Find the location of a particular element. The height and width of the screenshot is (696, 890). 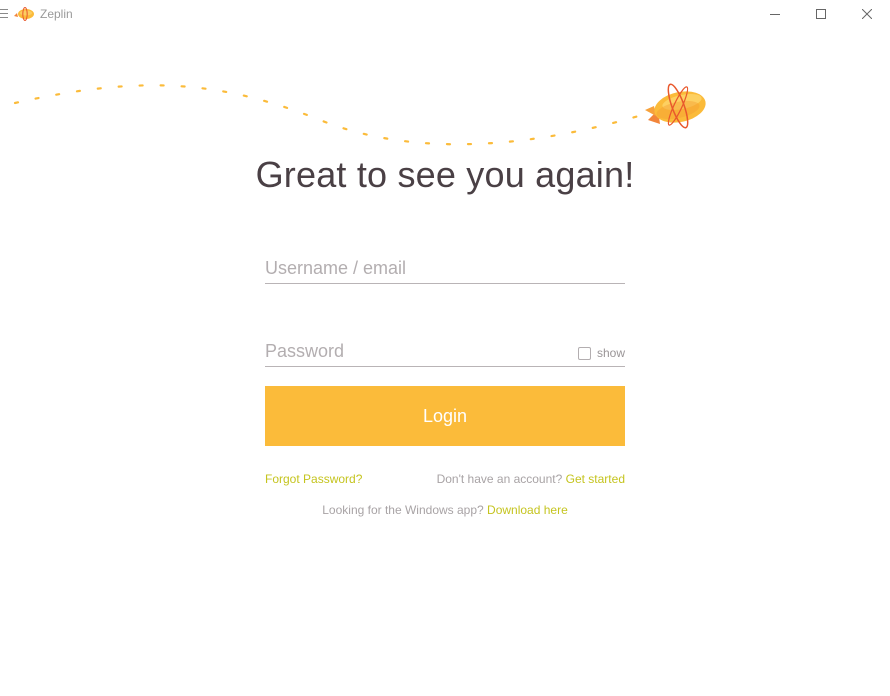

username-input is located at coordinates (415, 268).